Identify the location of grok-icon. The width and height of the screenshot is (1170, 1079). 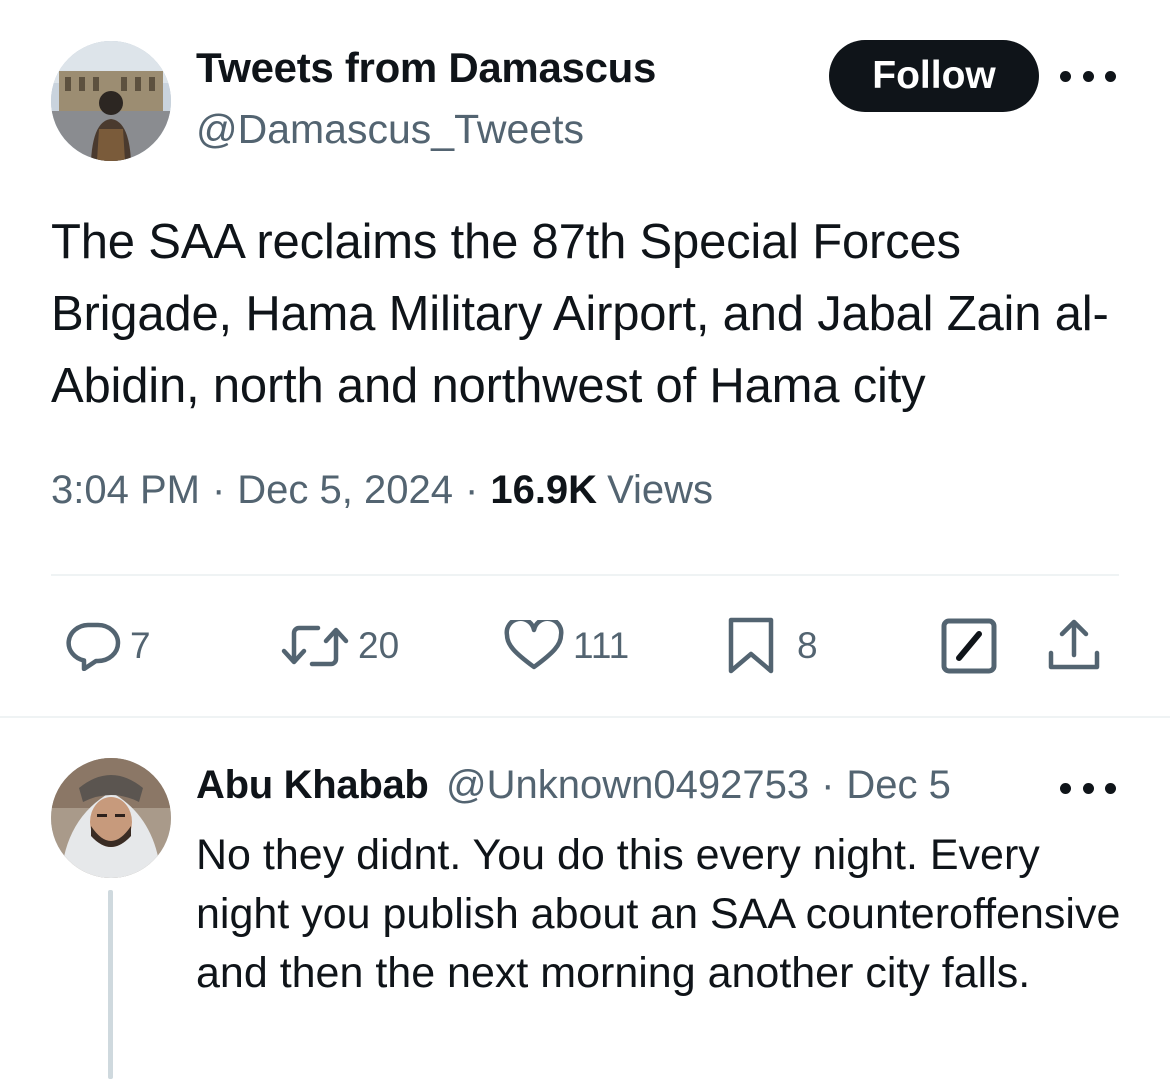
(969, 646).